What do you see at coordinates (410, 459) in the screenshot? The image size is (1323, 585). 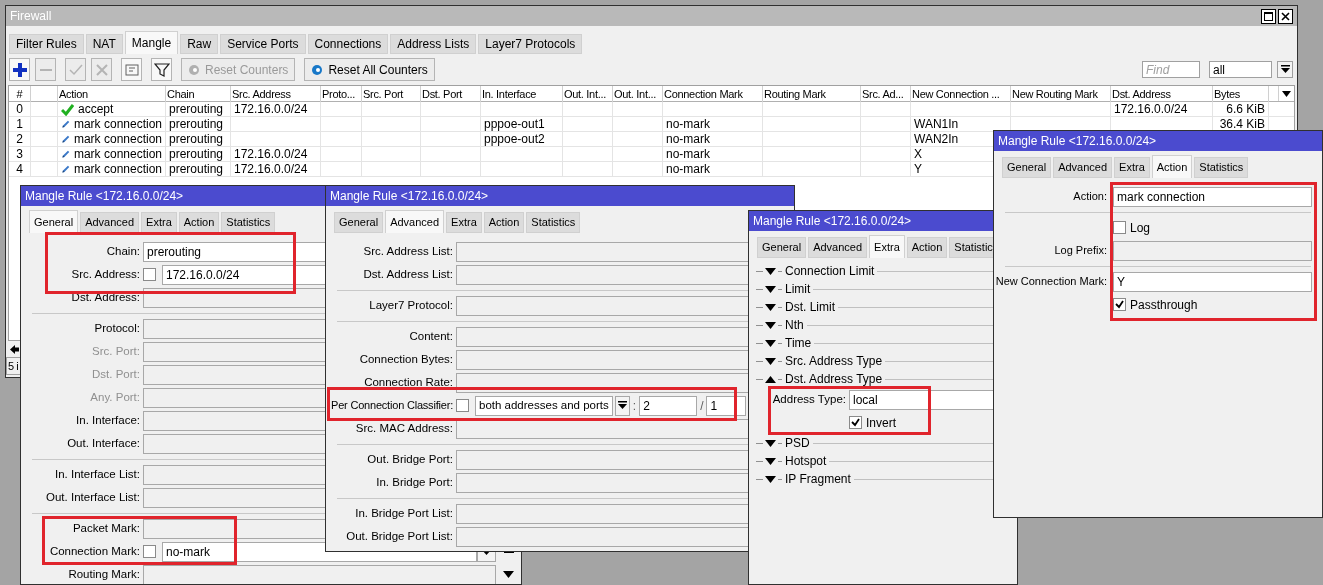 I see `field-label: Out. Bridge Port:` at bounding box center [410, 459].